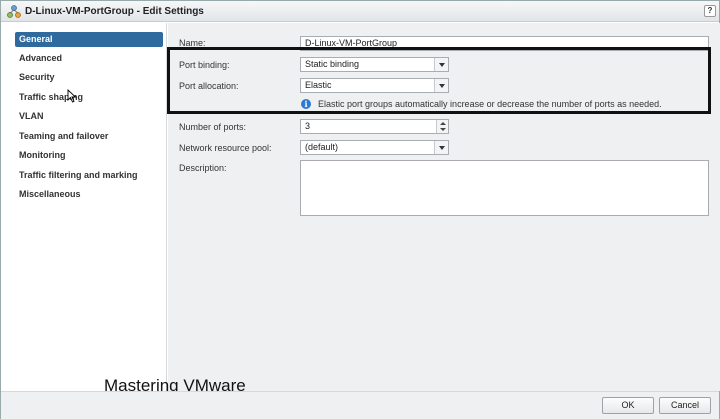 This screenshot has width=720, height=419. Describe the element at coordinates (442, 126) in the screenshot. I see `spinner-arrows-icon` at that location.